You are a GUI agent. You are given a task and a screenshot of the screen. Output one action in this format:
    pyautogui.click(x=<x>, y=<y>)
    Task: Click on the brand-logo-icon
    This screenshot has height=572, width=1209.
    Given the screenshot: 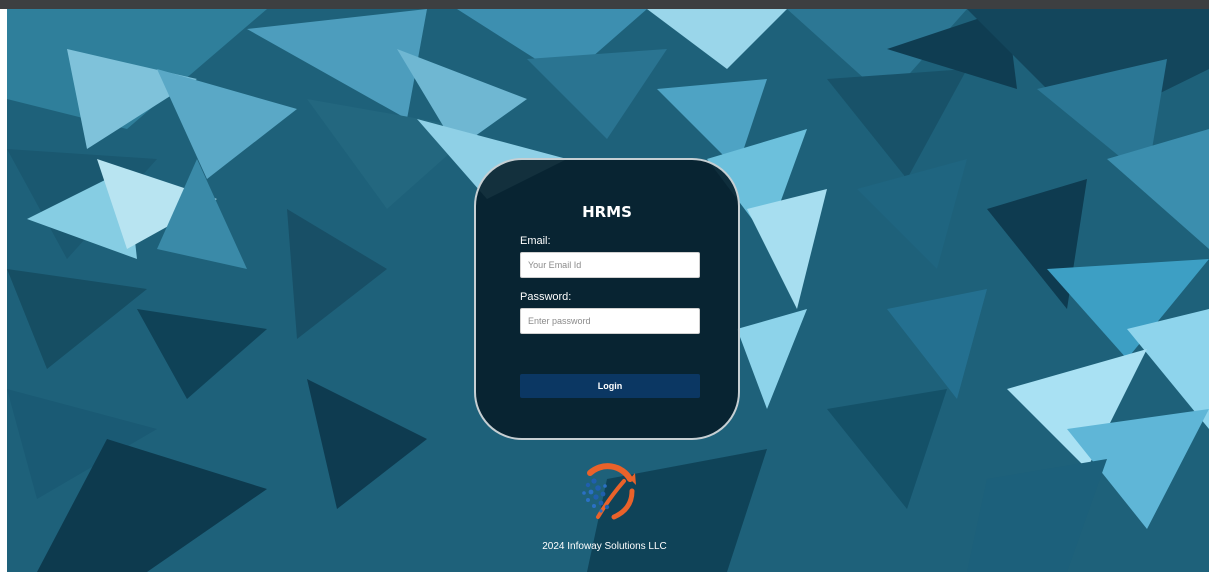 What is the action you would take?
    pyautogui.click(x=606, y=493)
    